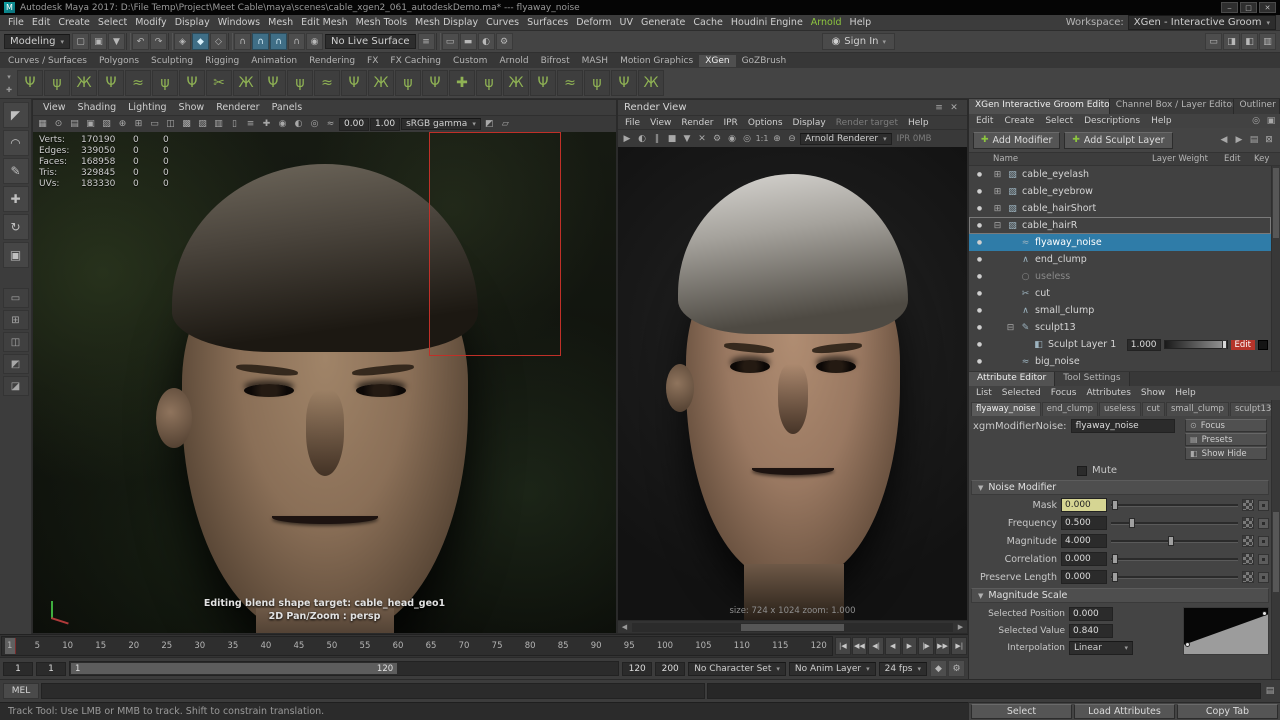 This screenshot has height=720, width=1280. I want to click on make-live-icon: ◉, so click(315, 41).